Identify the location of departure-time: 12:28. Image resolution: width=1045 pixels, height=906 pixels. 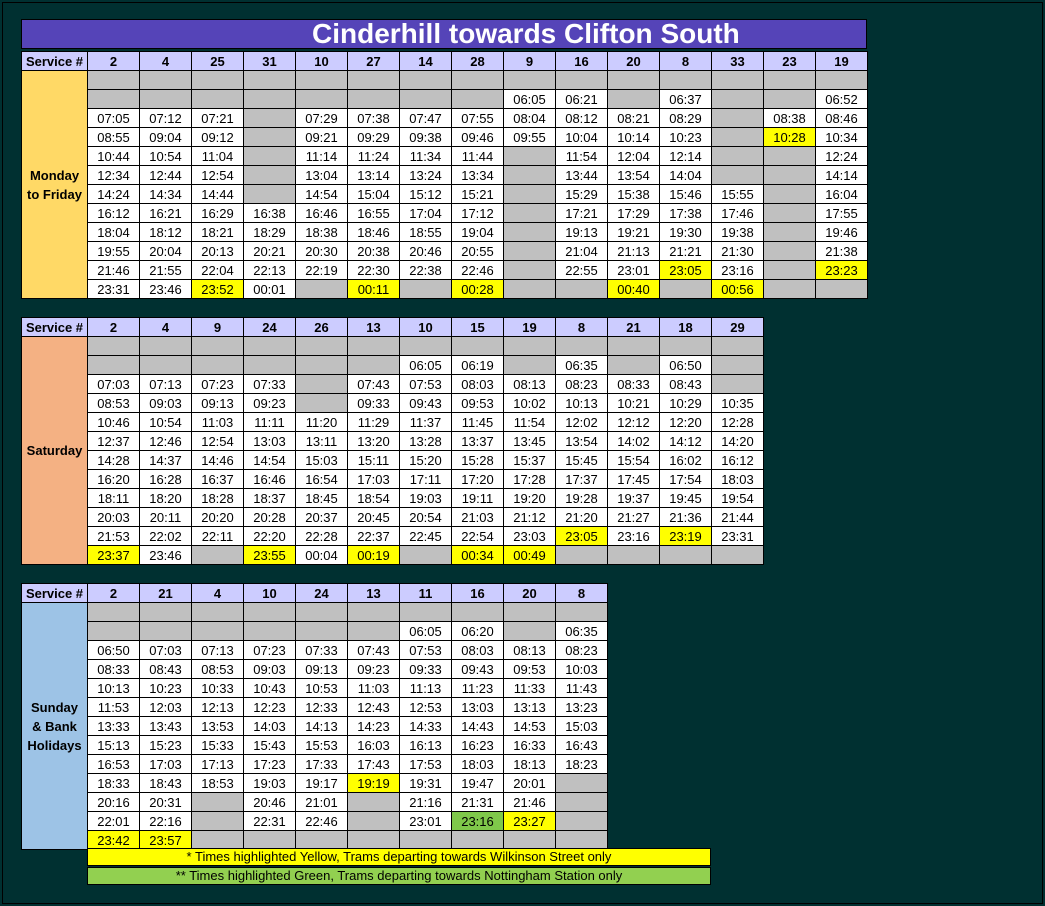
(737, 422).